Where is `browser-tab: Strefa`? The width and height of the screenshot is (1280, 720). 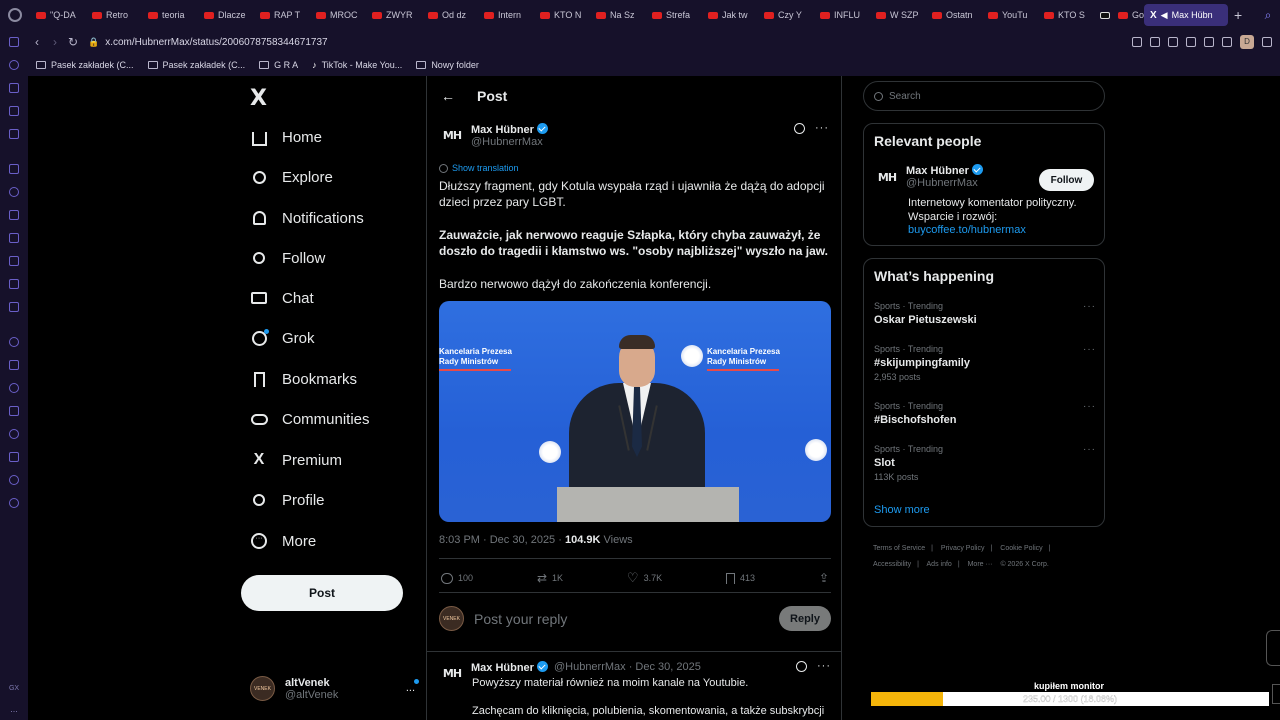 browser-tab: Strefa is located at coordinates (674, 15).